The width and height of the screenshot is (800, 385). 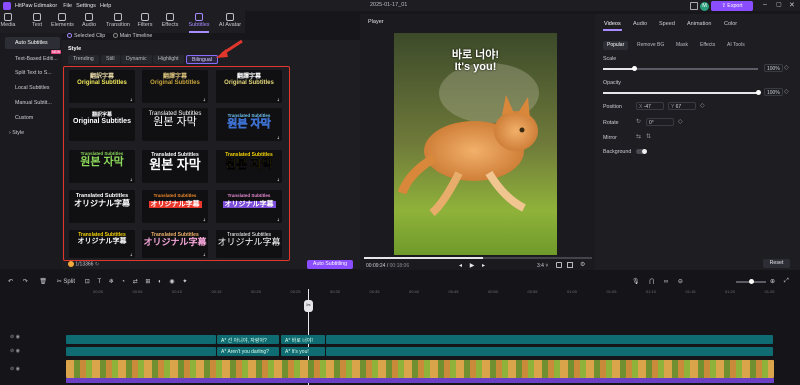 I want to click on tool-effects: Effects, so click(x=170, y=20).